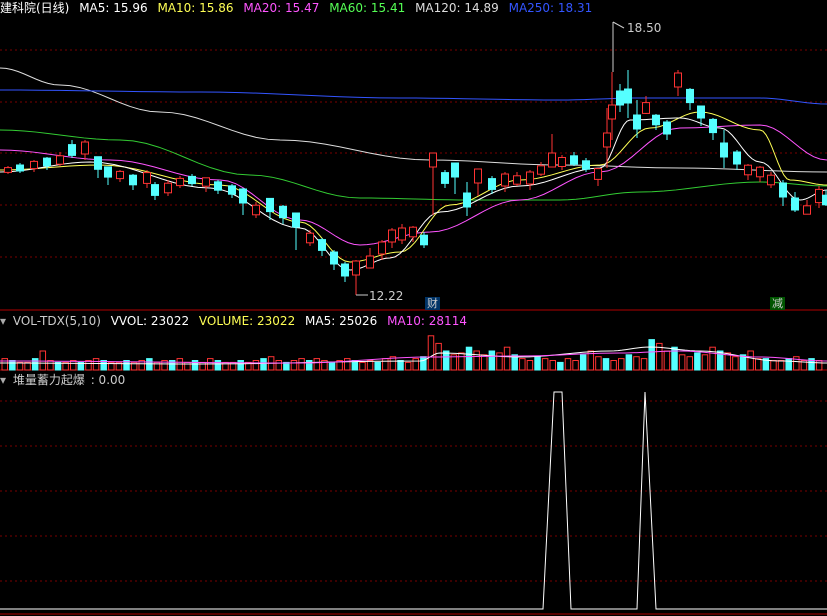  Describe the element at coordinates (644, 28) in the screenshot. I see `high-price-label: 18.50` at that location.